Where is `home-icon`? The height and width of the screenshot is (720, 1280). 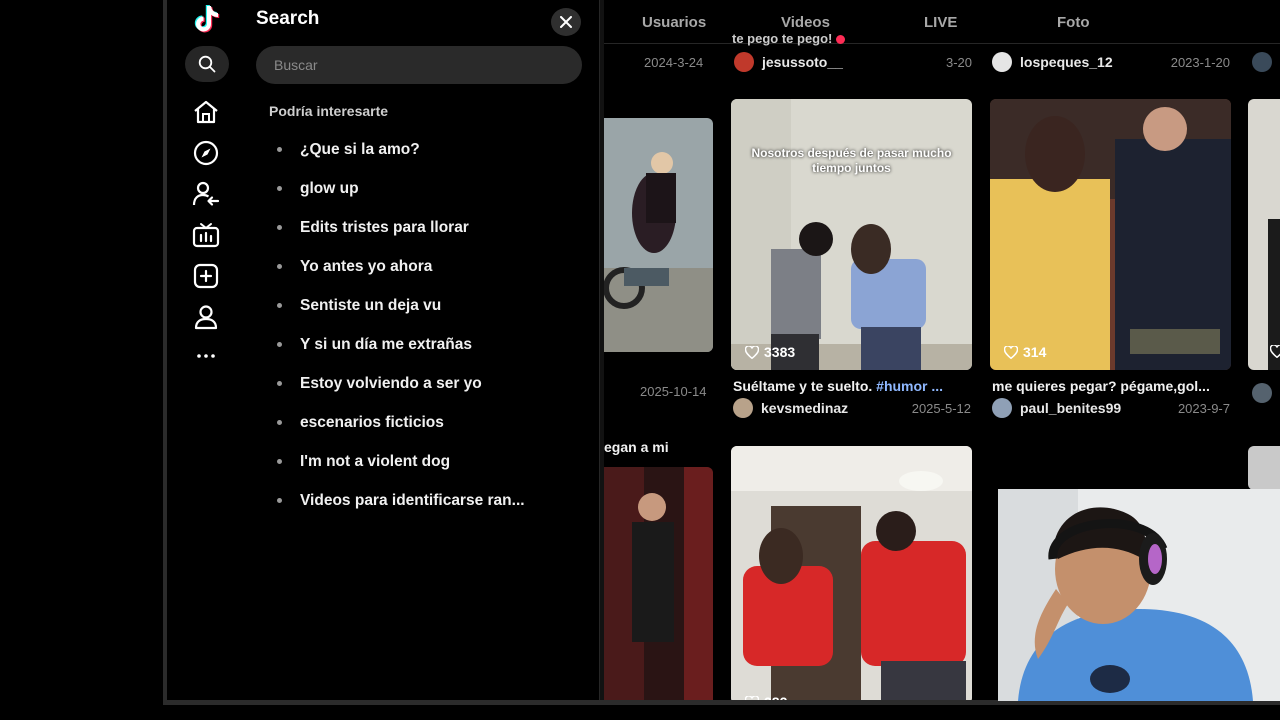 home-icon is located at coordinates (206, 112).